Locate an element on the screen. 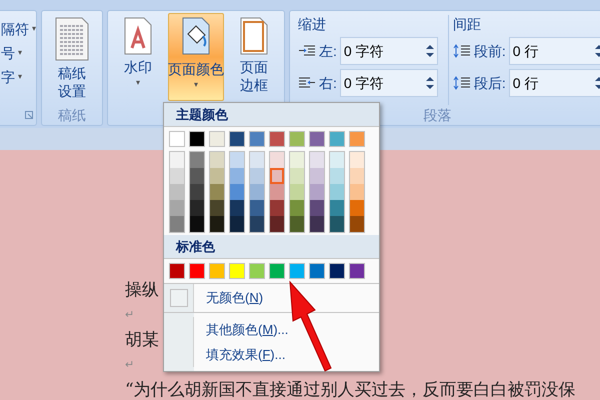 The width and height of the screenshot is (600, 400). ribbon-menu-button: 字 ▾ is located at coordinates (18, 77).